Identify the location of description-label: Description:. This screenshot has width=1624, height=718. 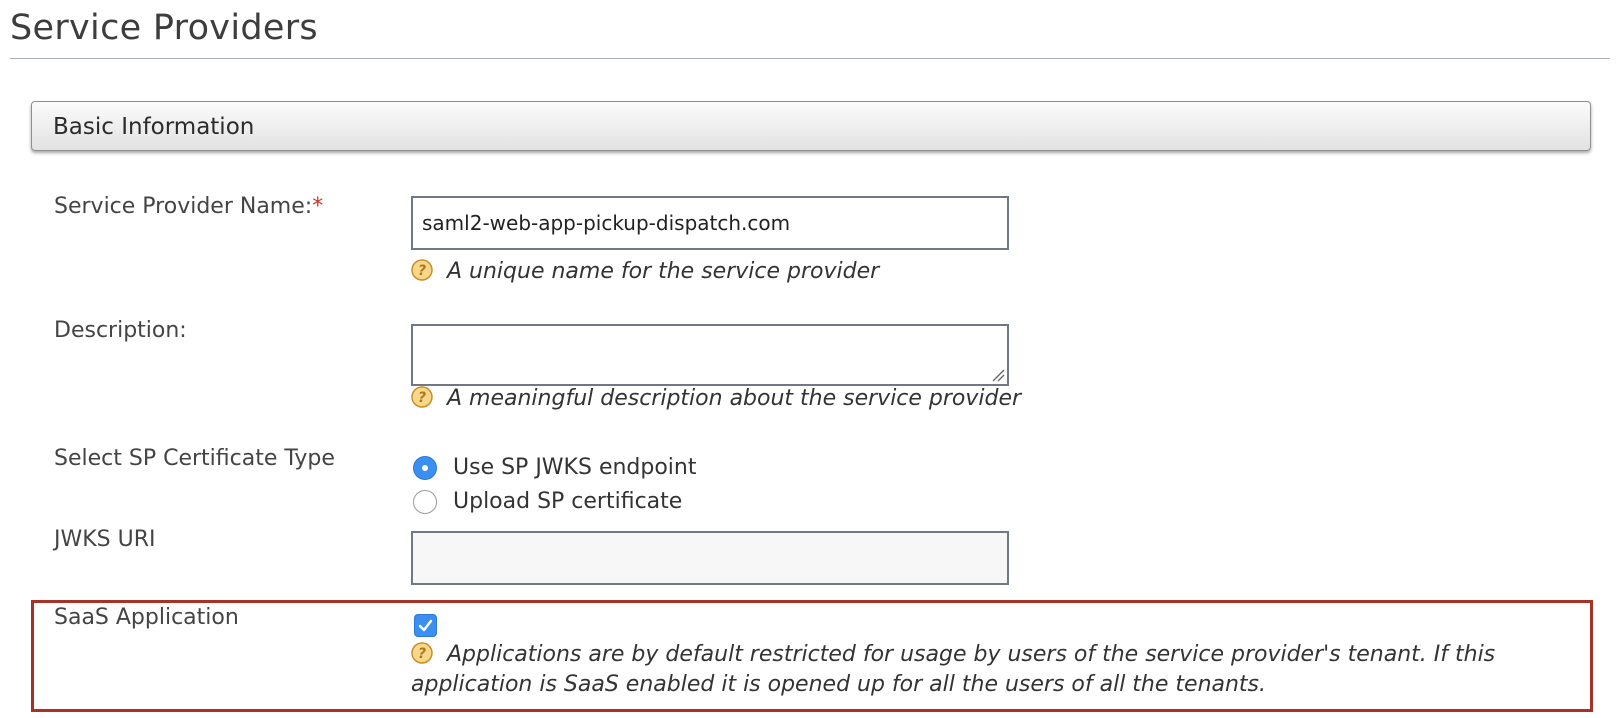
(120, 330).